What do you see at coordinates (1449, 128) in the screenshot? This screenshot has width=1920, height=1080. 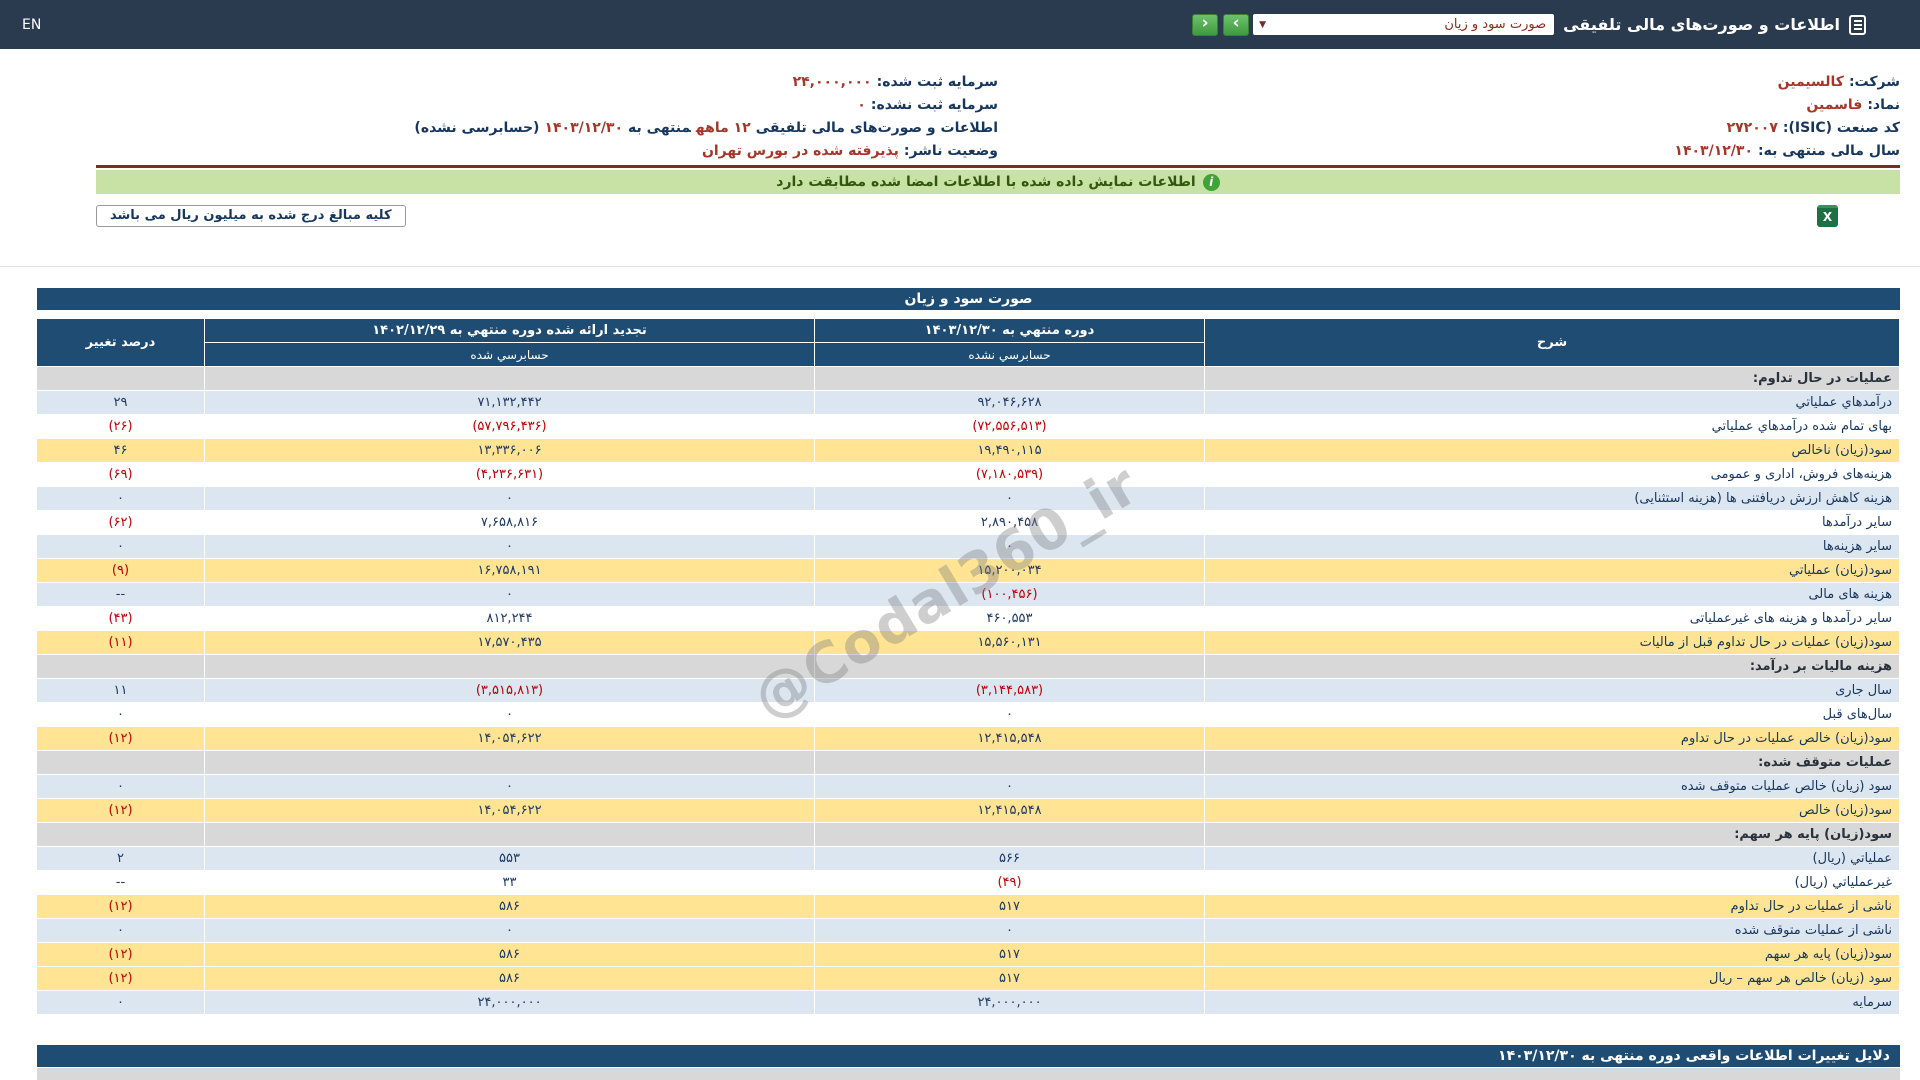 I see `info-row: کد صنعت (ISIC):۲۷۲۰۰۷` at bounding box center [1449, 128].